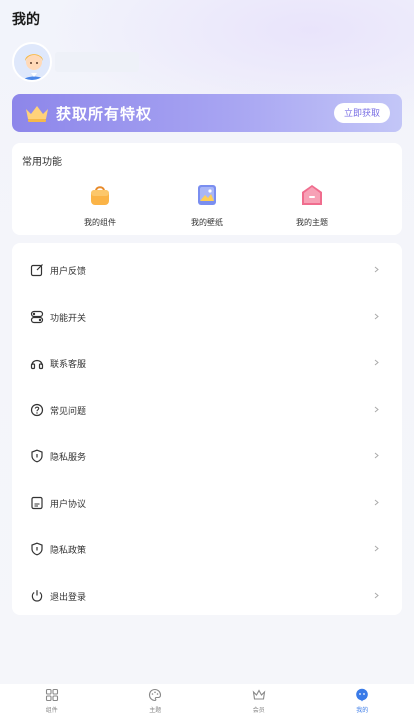 This screenshot has width=414, height=720. I want to click on my-wallpapers-label: 我的壁纸, so click(207, 222).